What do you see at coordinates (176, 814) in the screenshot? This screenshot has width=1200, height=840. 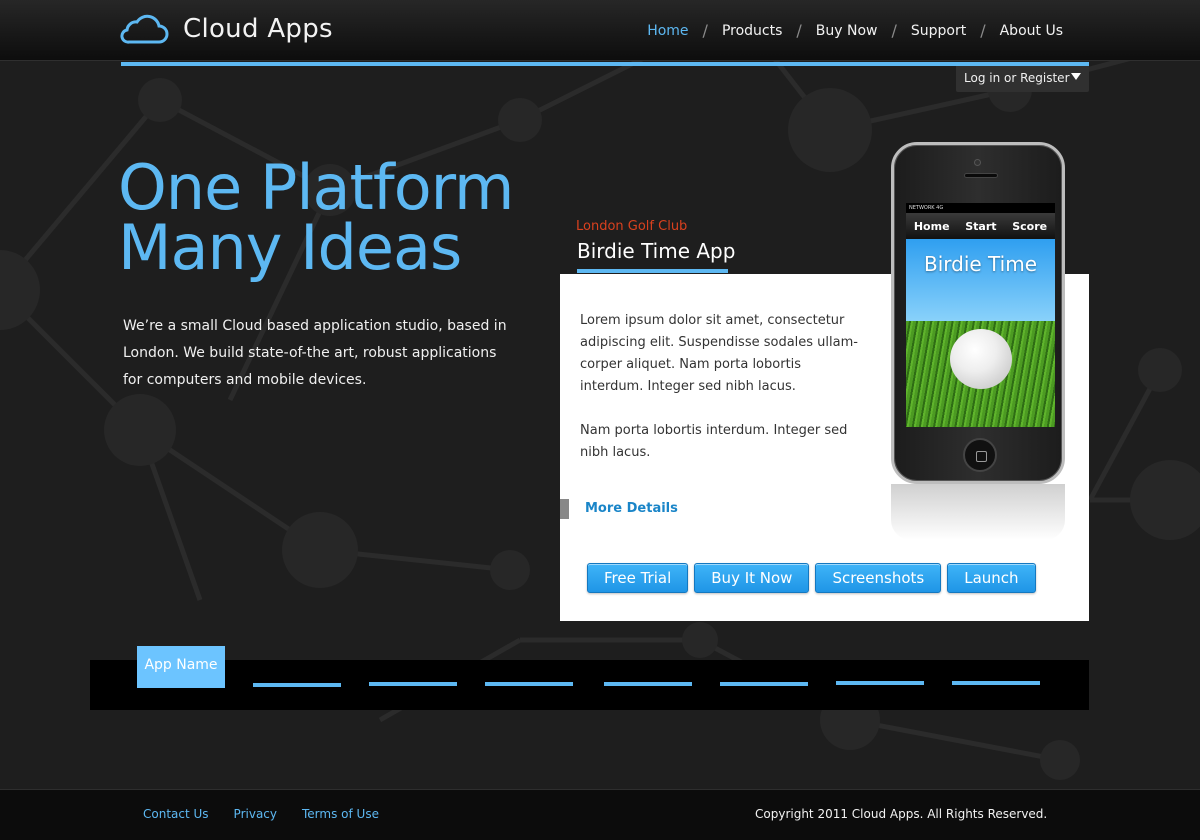 I see `footer-contact-us-link: Contact Us` at bounding box center [176, 814].